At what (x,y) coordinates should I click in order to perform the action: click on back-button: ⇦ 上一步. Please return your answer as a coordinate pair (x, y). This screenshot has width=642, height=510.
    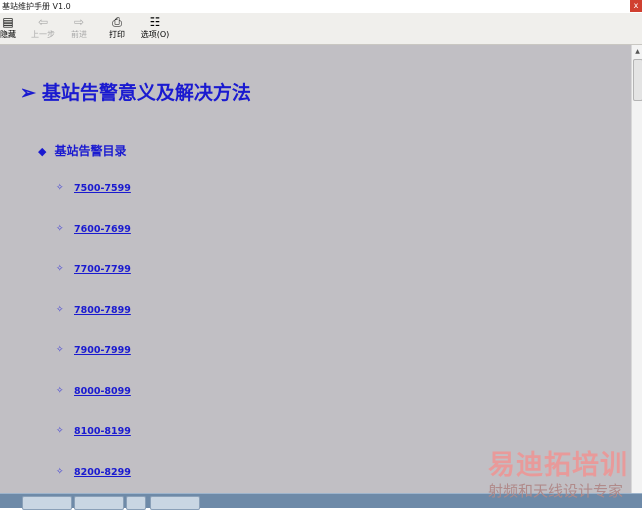
    Looking at the image, I should click on (43, 29).